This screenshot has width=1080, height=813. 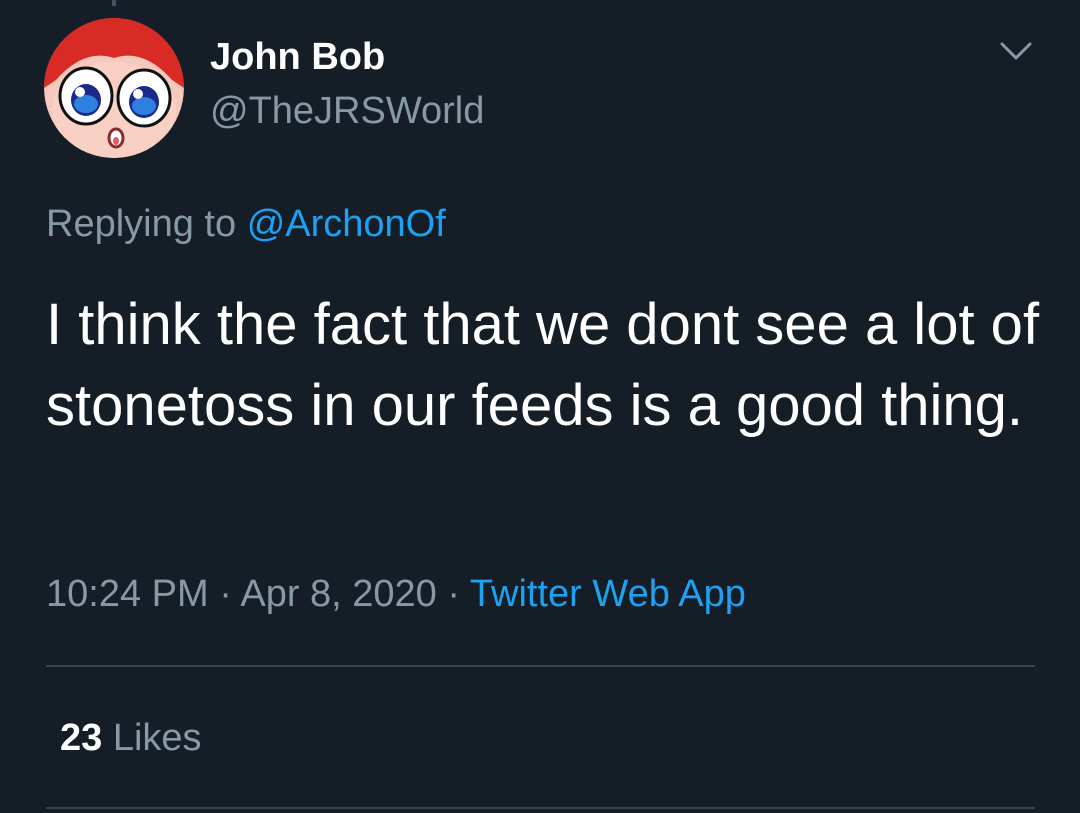 I want to click on likes-count: 23, so click(x=81, y=738).